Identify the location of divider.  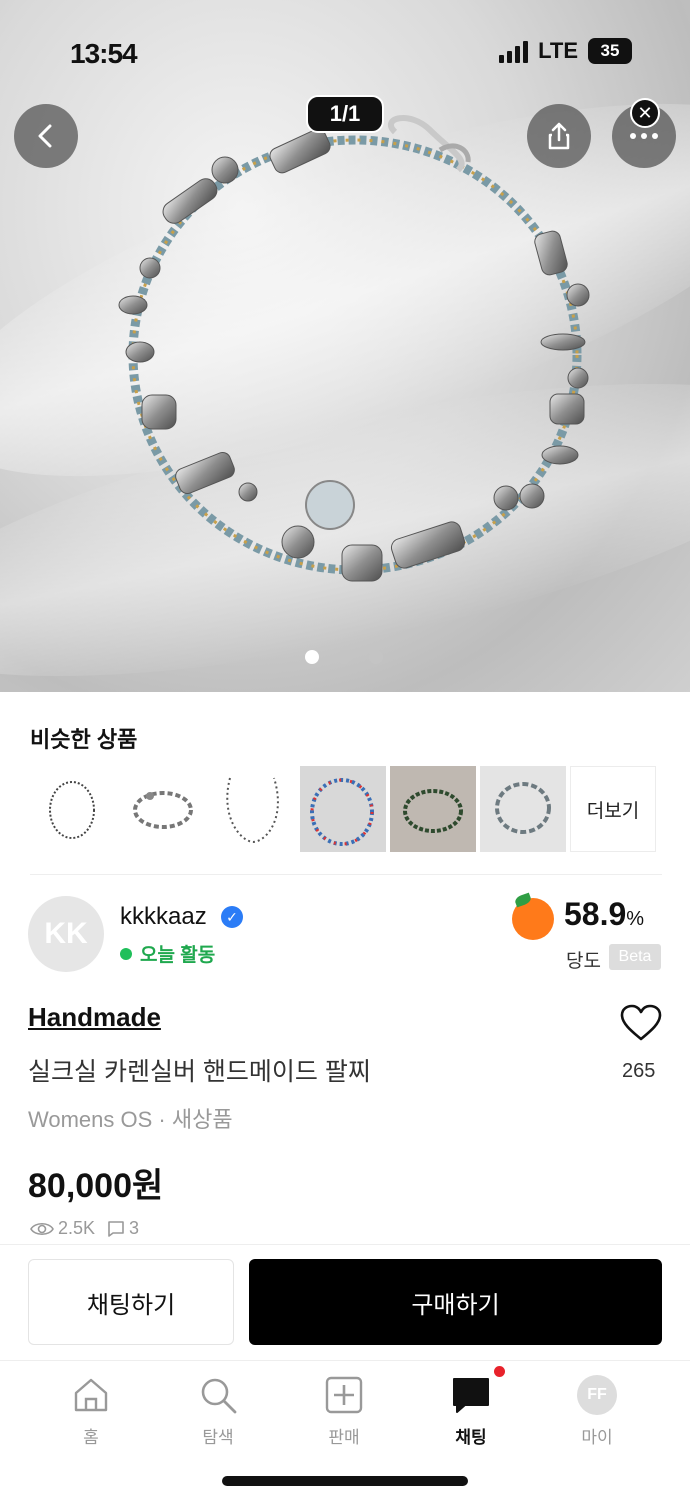
(346, 874).